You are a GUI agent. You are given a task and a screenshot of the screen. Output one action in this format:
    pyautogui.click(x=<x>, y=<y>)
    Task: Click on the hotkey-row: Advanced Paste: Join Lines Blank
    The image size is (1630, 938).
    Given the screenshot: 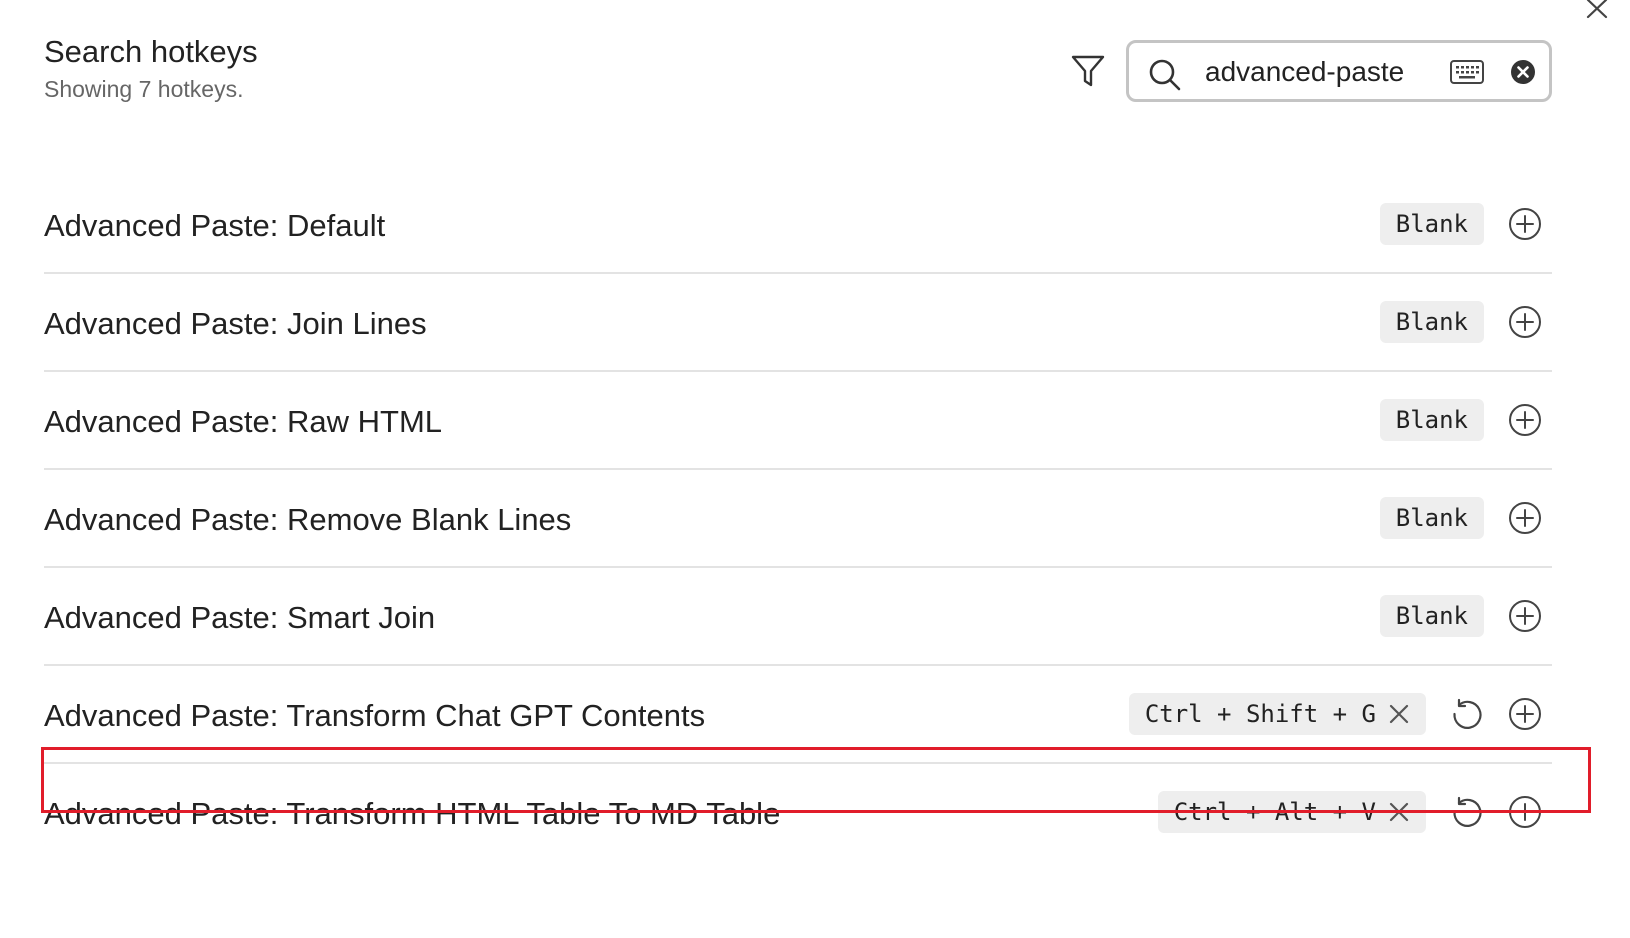 What is the action you would take?
    pyautogui.click(x=798, y=323)
    